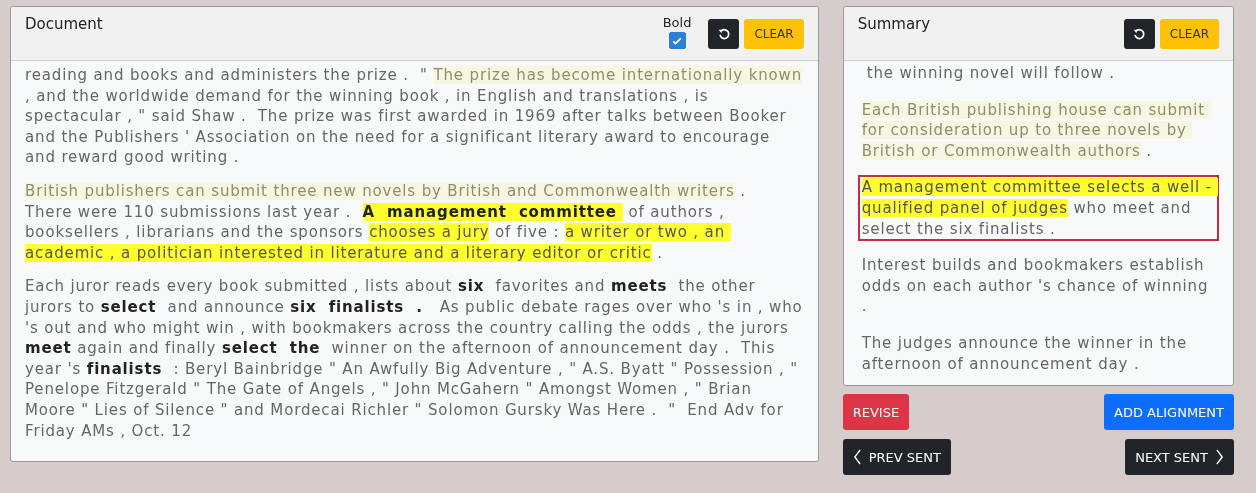 This screenshot has height=493, width=1256. I want to click on bold-checkbox, so click(677, 40).